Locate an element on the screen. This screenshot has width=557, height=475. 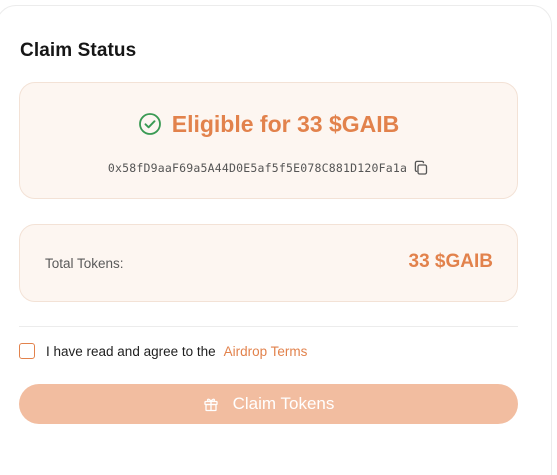
claim-button-label: Claim Tokens is located at coordinates (283, 403).